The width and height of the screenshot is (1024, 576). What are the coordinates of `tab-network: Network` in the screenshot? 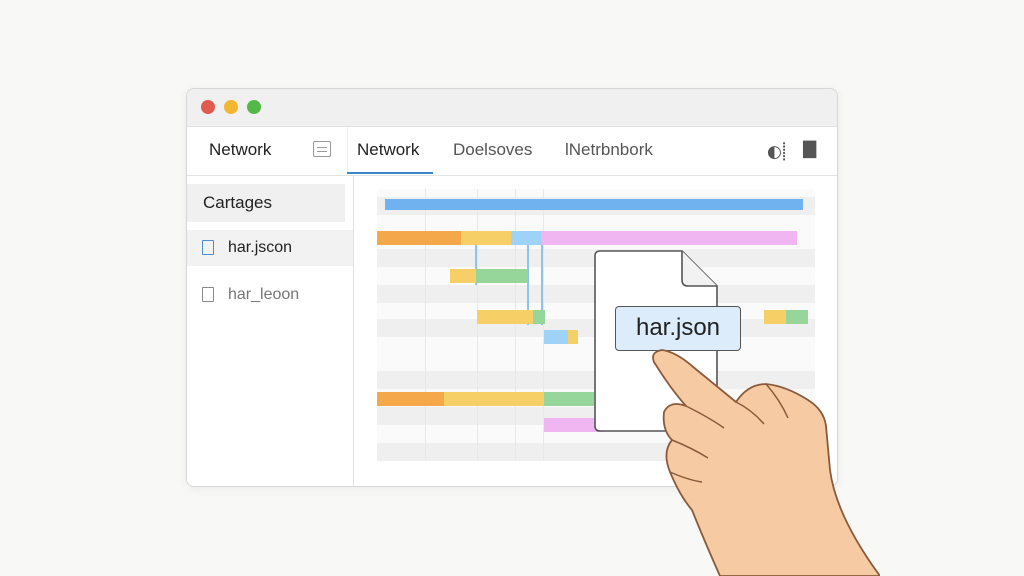 It's located at (388, 150).